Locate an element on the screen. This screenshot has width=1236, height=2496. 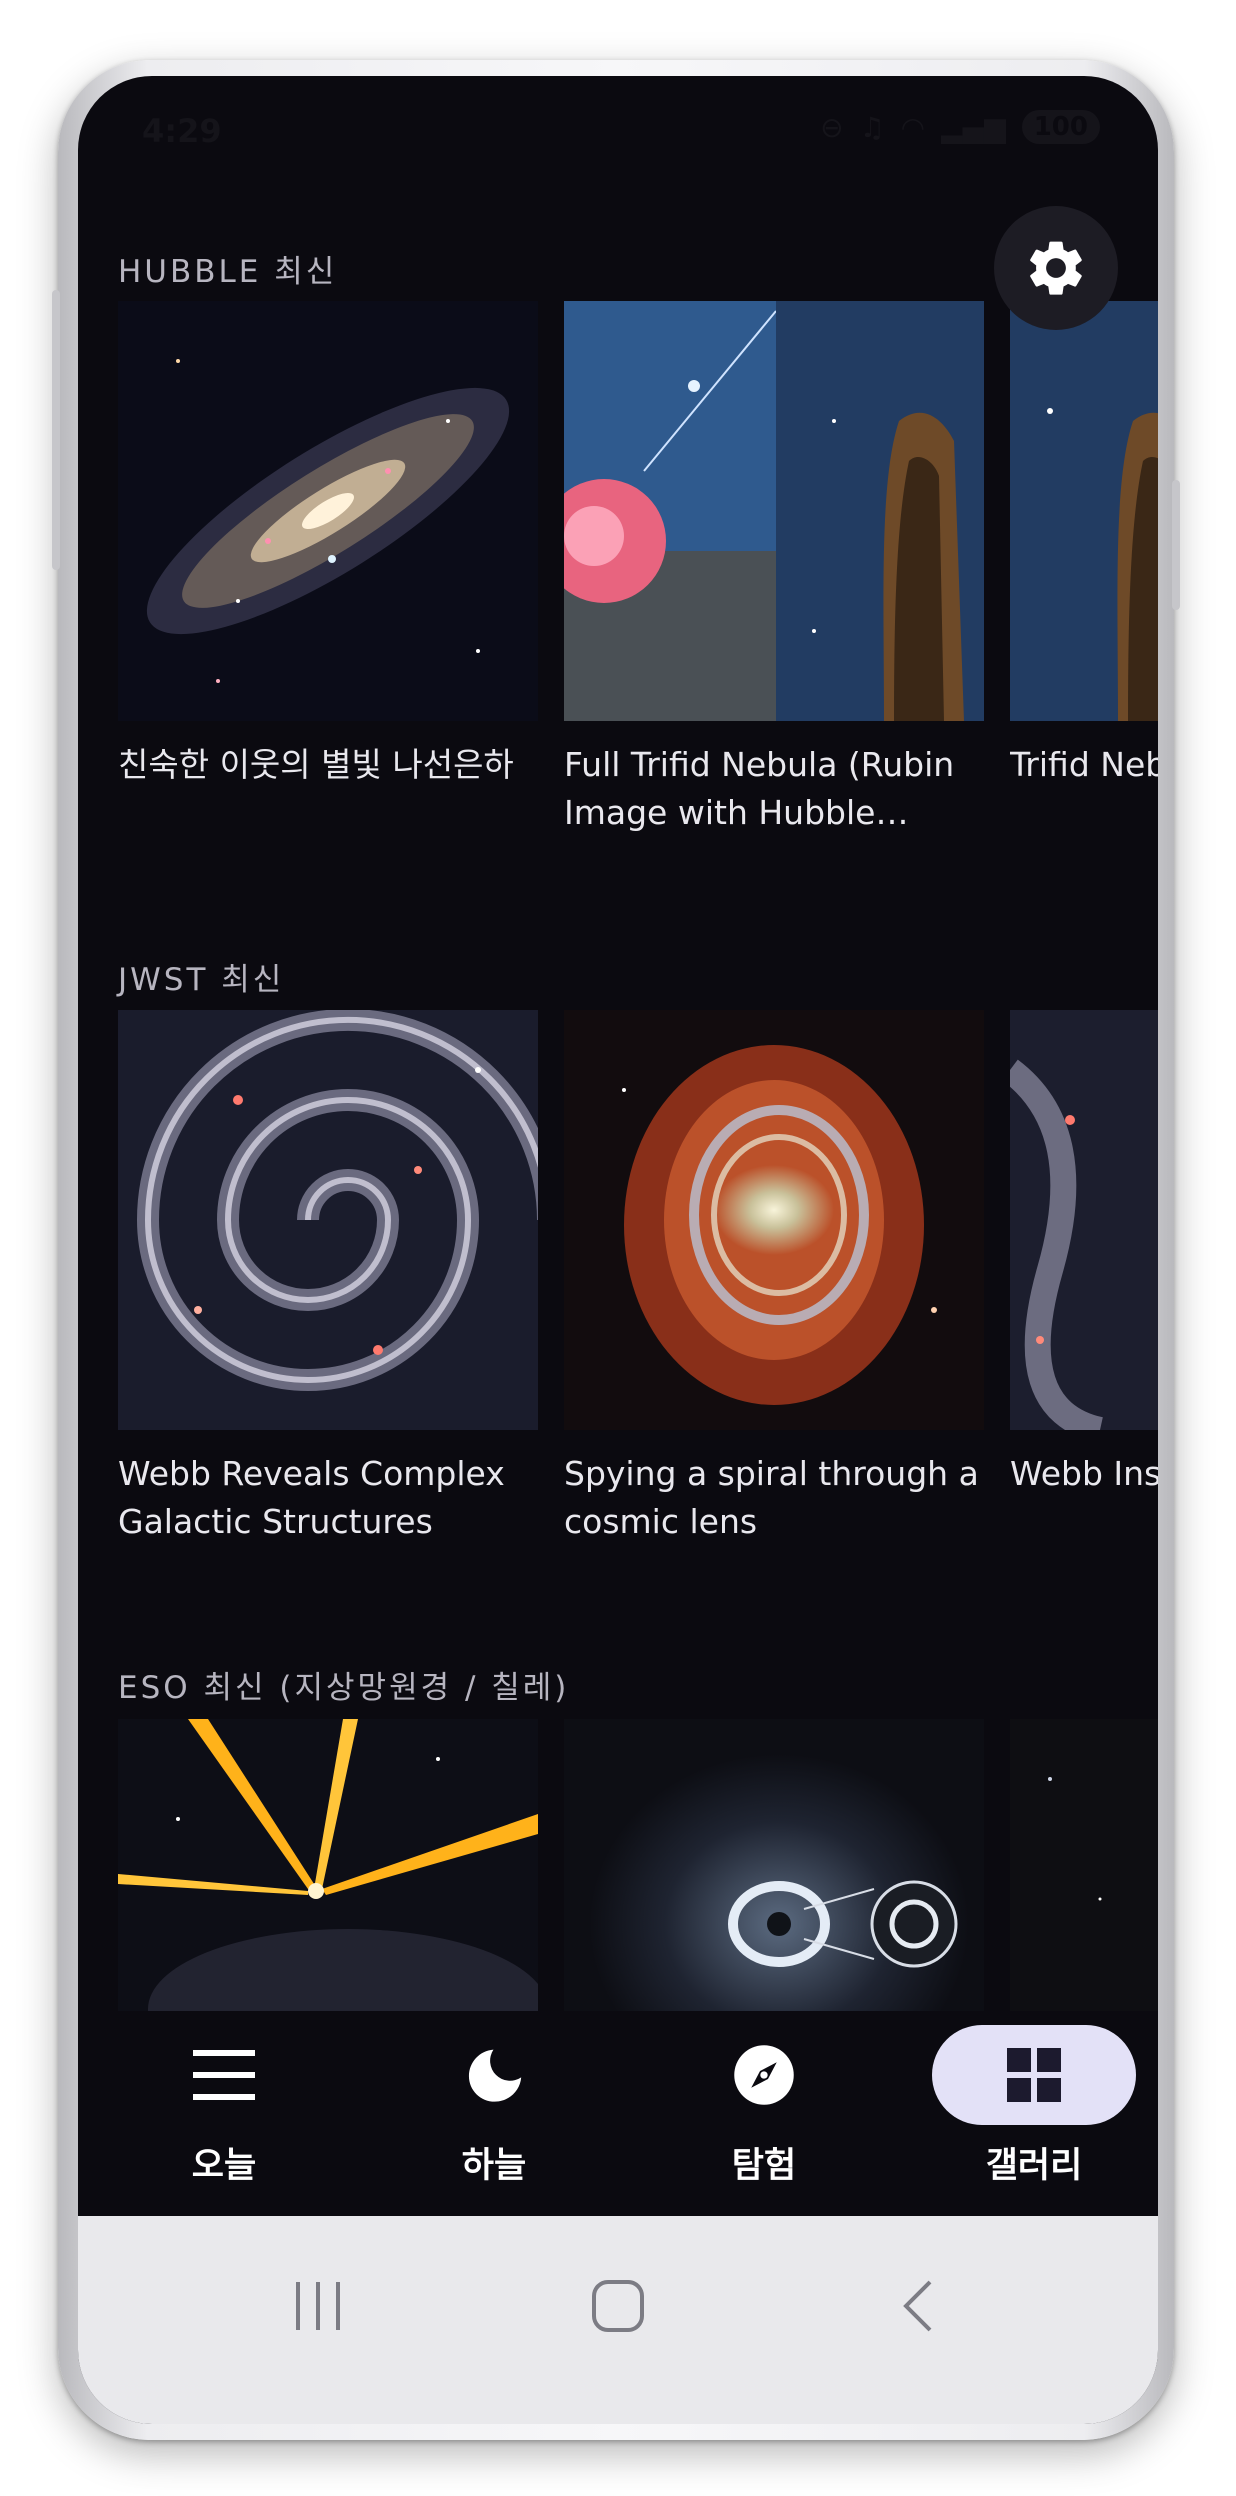
signal-icon: ▂▄▆ is located at coordinates (973, 127).